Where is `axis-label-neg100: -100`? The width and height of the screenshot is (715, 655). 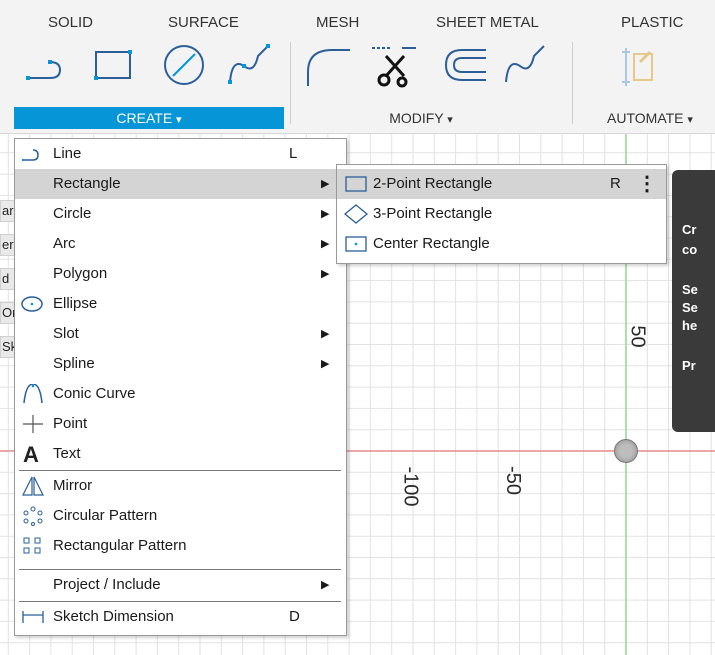 axis-label-neg100: -100 is located at coordinates (410, 486).